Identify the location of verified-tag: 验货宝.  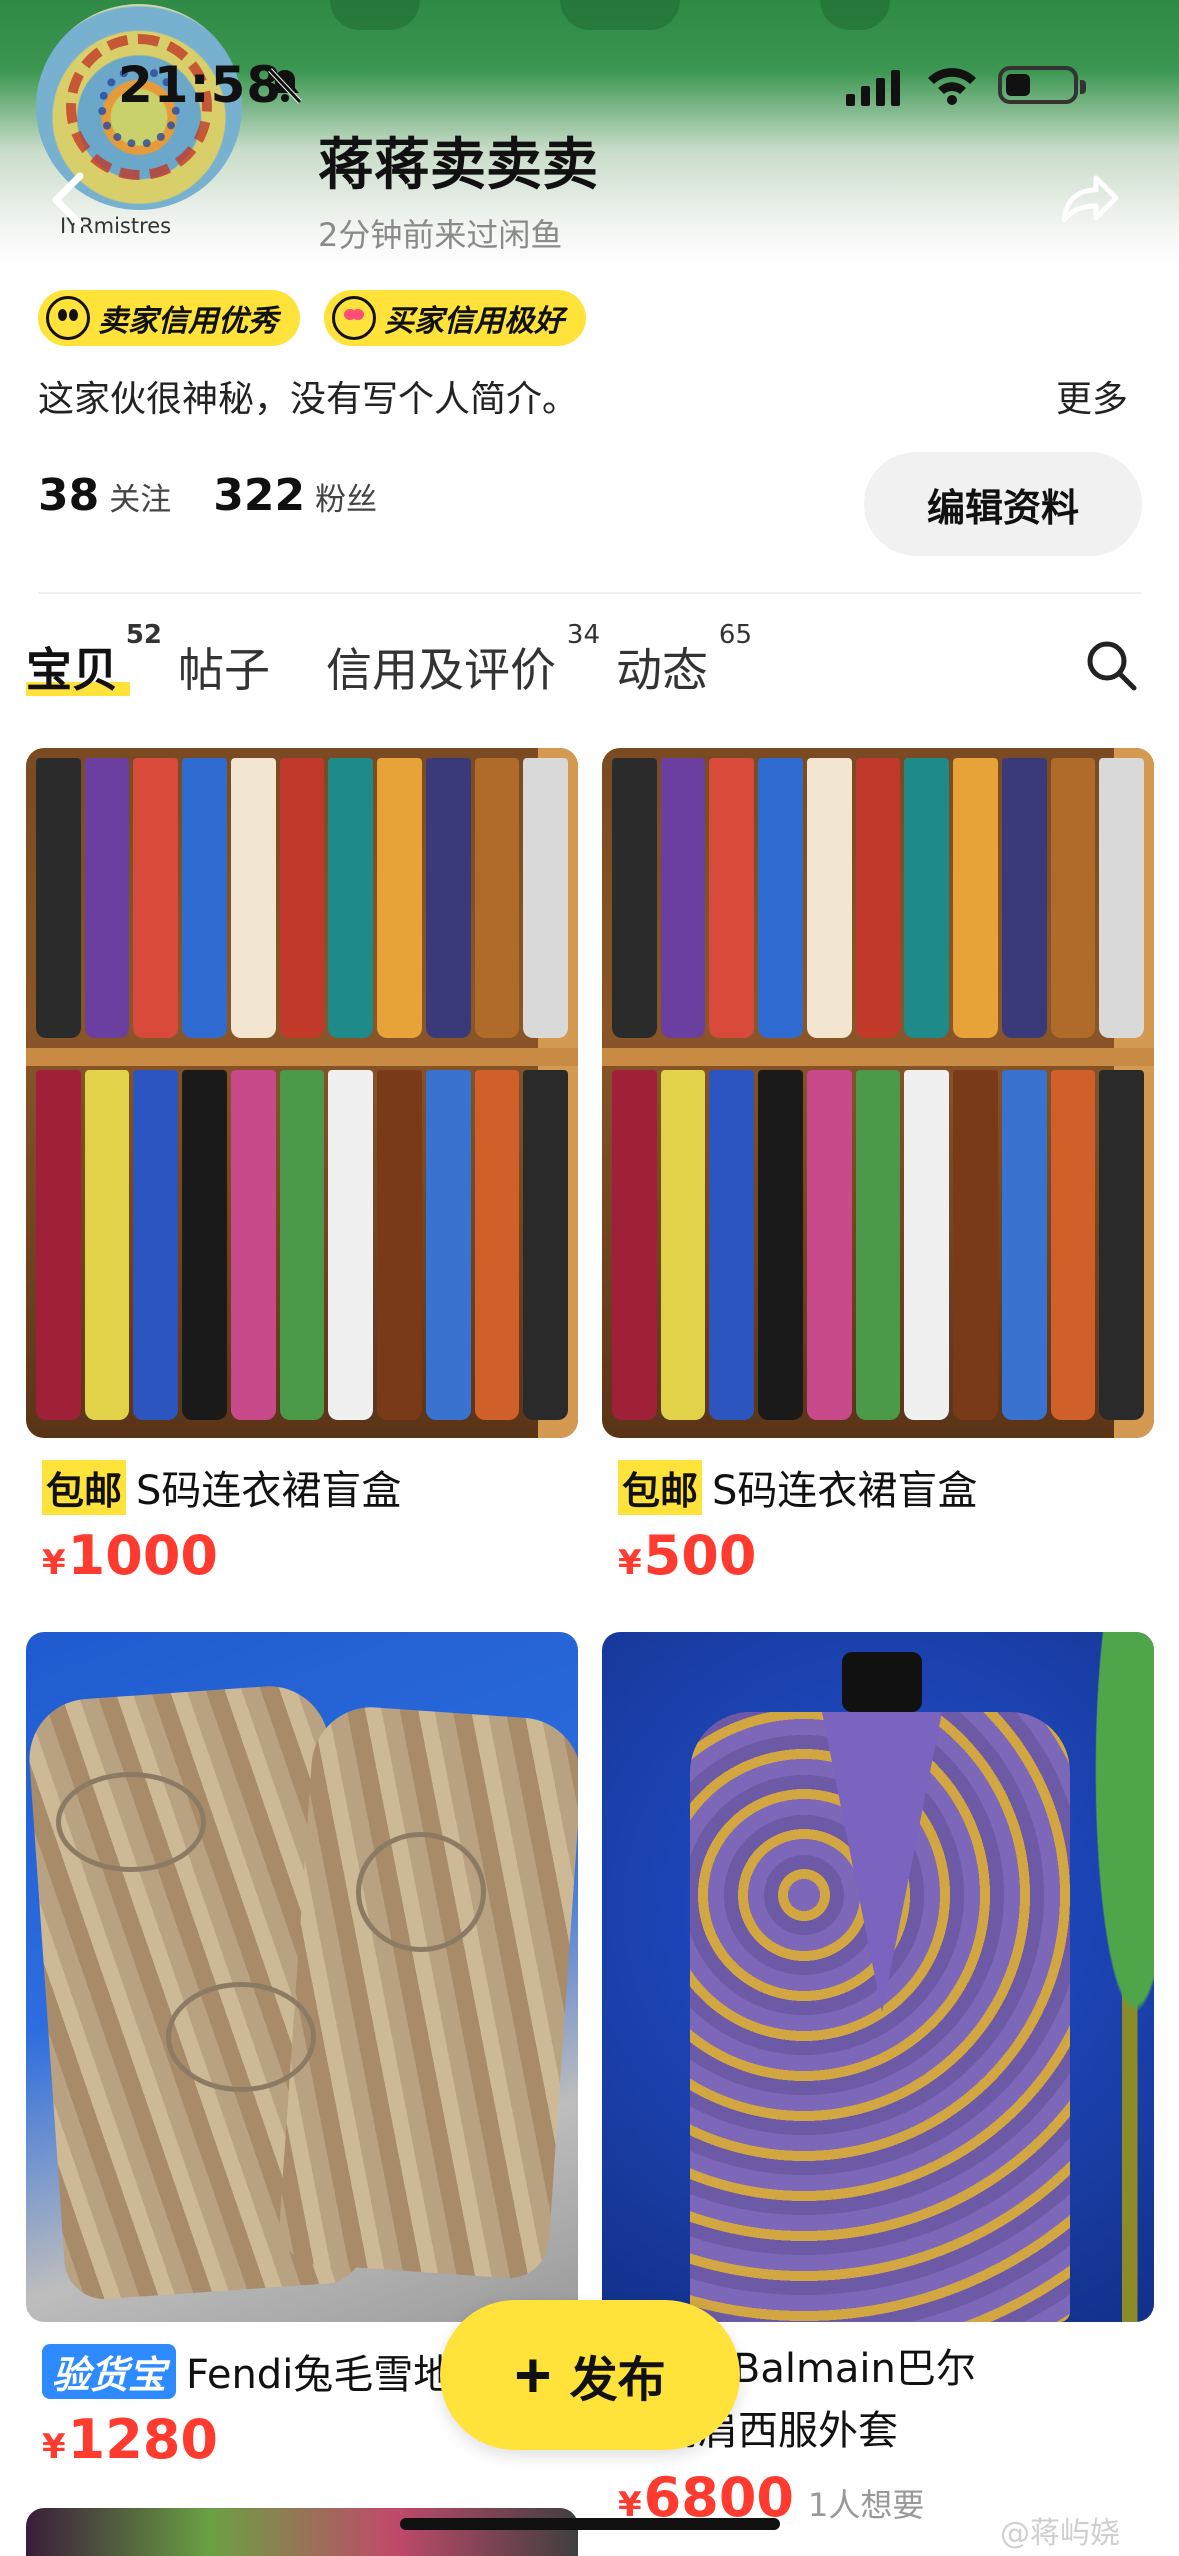
(109, 2371).